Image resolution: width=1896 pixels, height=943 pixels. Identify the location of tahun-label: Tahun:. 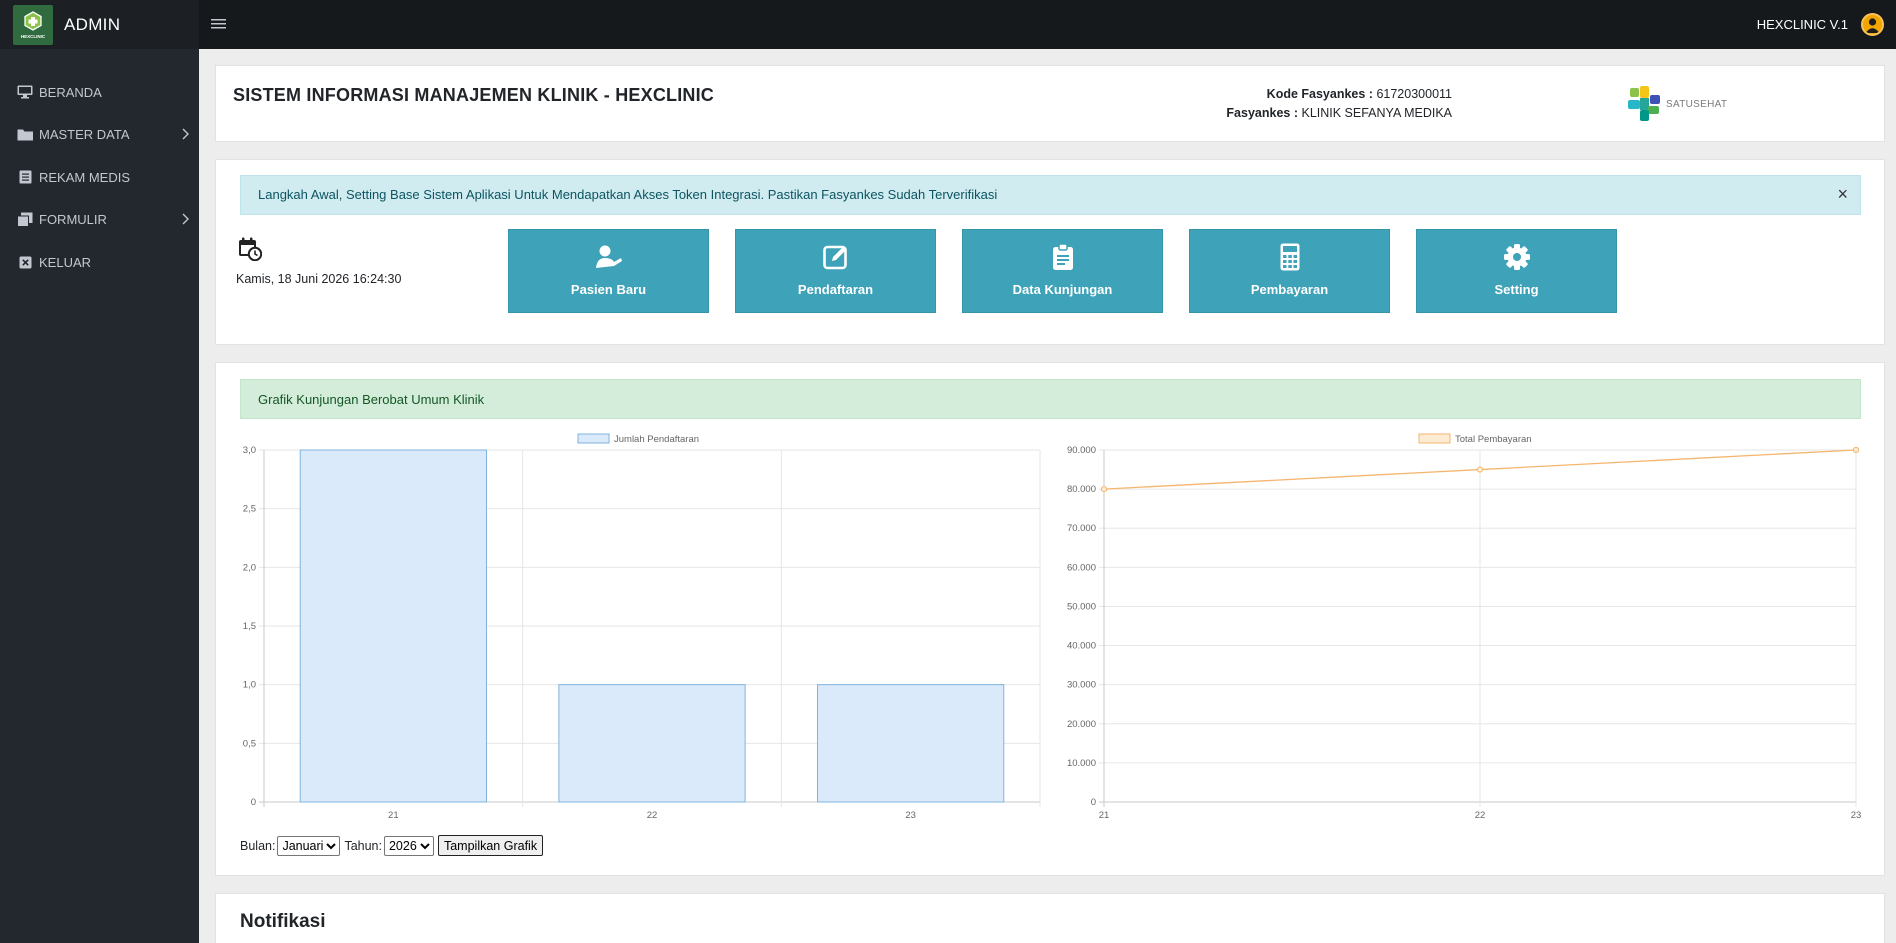
(363, 845).